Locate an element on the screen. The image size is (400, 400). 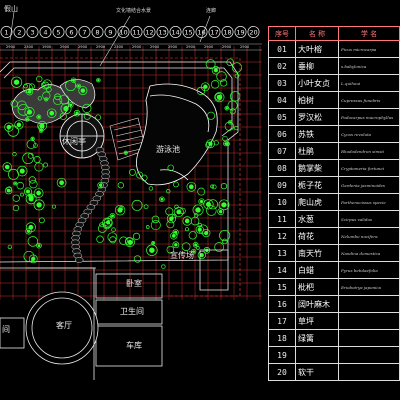
axis-number: 5 is located at coordinates (58, 33).